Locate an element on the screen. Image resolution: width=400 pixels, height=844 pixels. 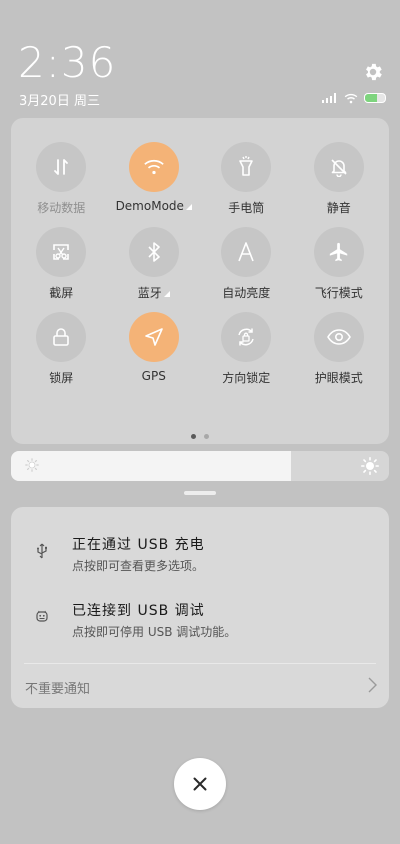
android-debug-icon is located at coordinates (42, 616).